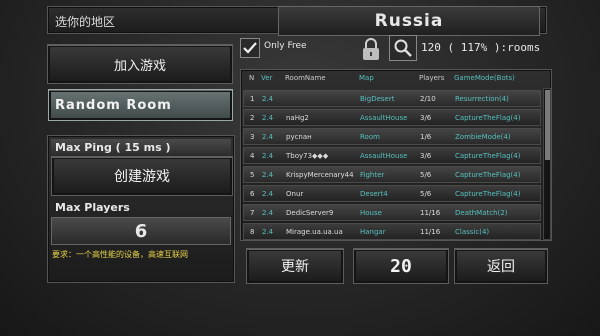 The image size is (600, 336). What do you see at coordinates (483, 137) in the screenshot?
I see `table-cell: ZombieMode(4)` at bounding box center [483, 137].